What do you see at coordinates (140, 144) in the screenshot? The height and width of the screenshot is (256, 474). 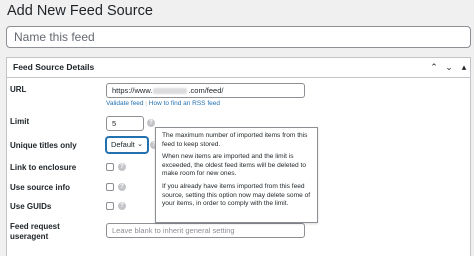 I see `chevron-down-icon: ⌄` at bounding box center [140, 144].